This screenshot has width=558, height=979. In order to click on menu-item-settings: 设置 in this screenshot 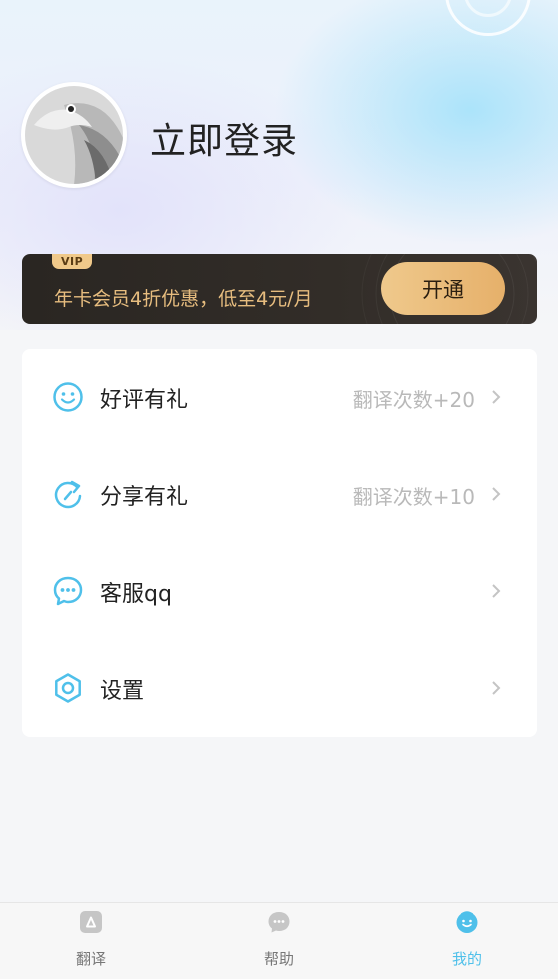, I will do `click(279, 688)`.